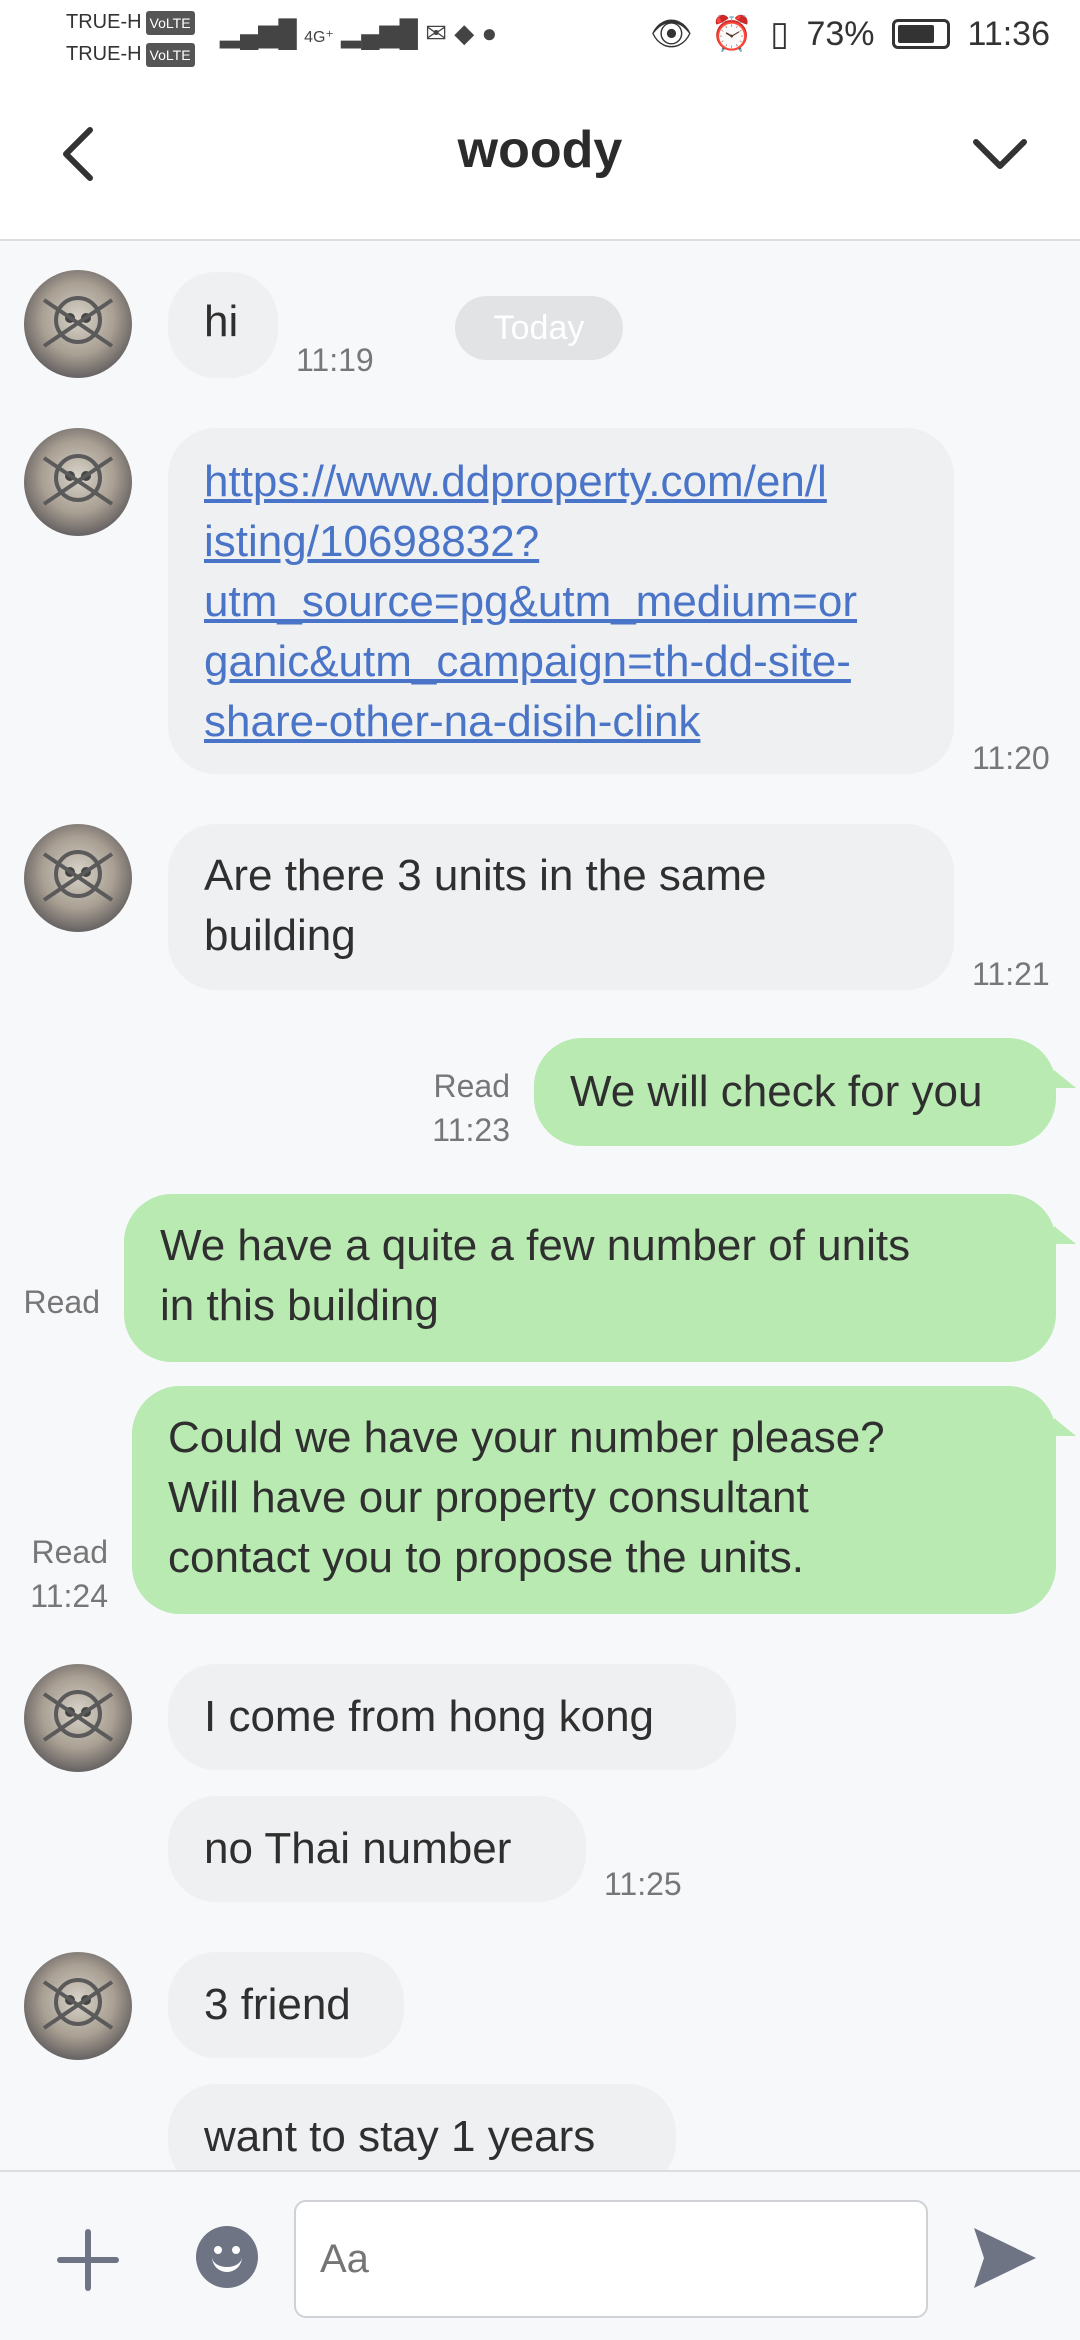 The width and height of the screenshot is (1080, 2340). What do you see at coordinates (1011, 974) in the screenshot?
I see `message-time: 11:21` at bounding box center [1011, 974].